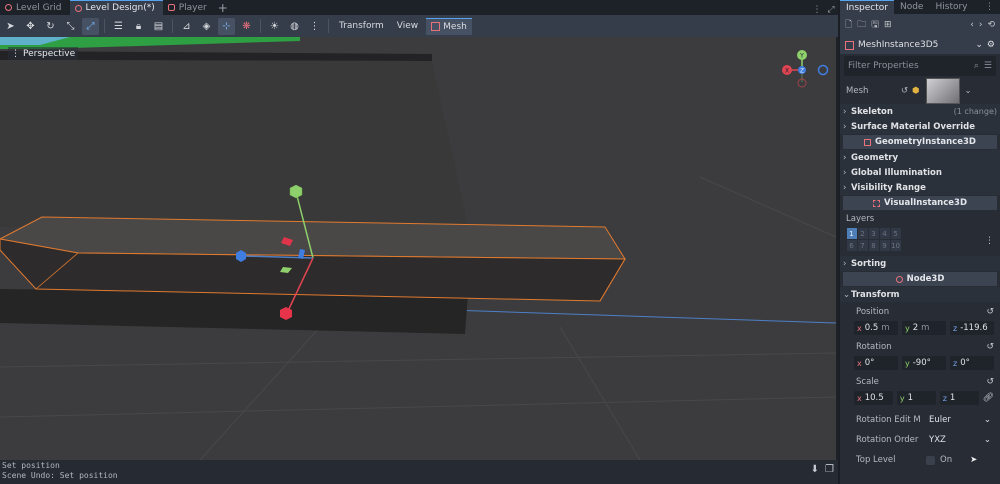 The height and width of the screenshot is (484, 1000). Describe the element at coordinates (873, 233) in the screenshot. I see `layer-toggle: 3` at that location.